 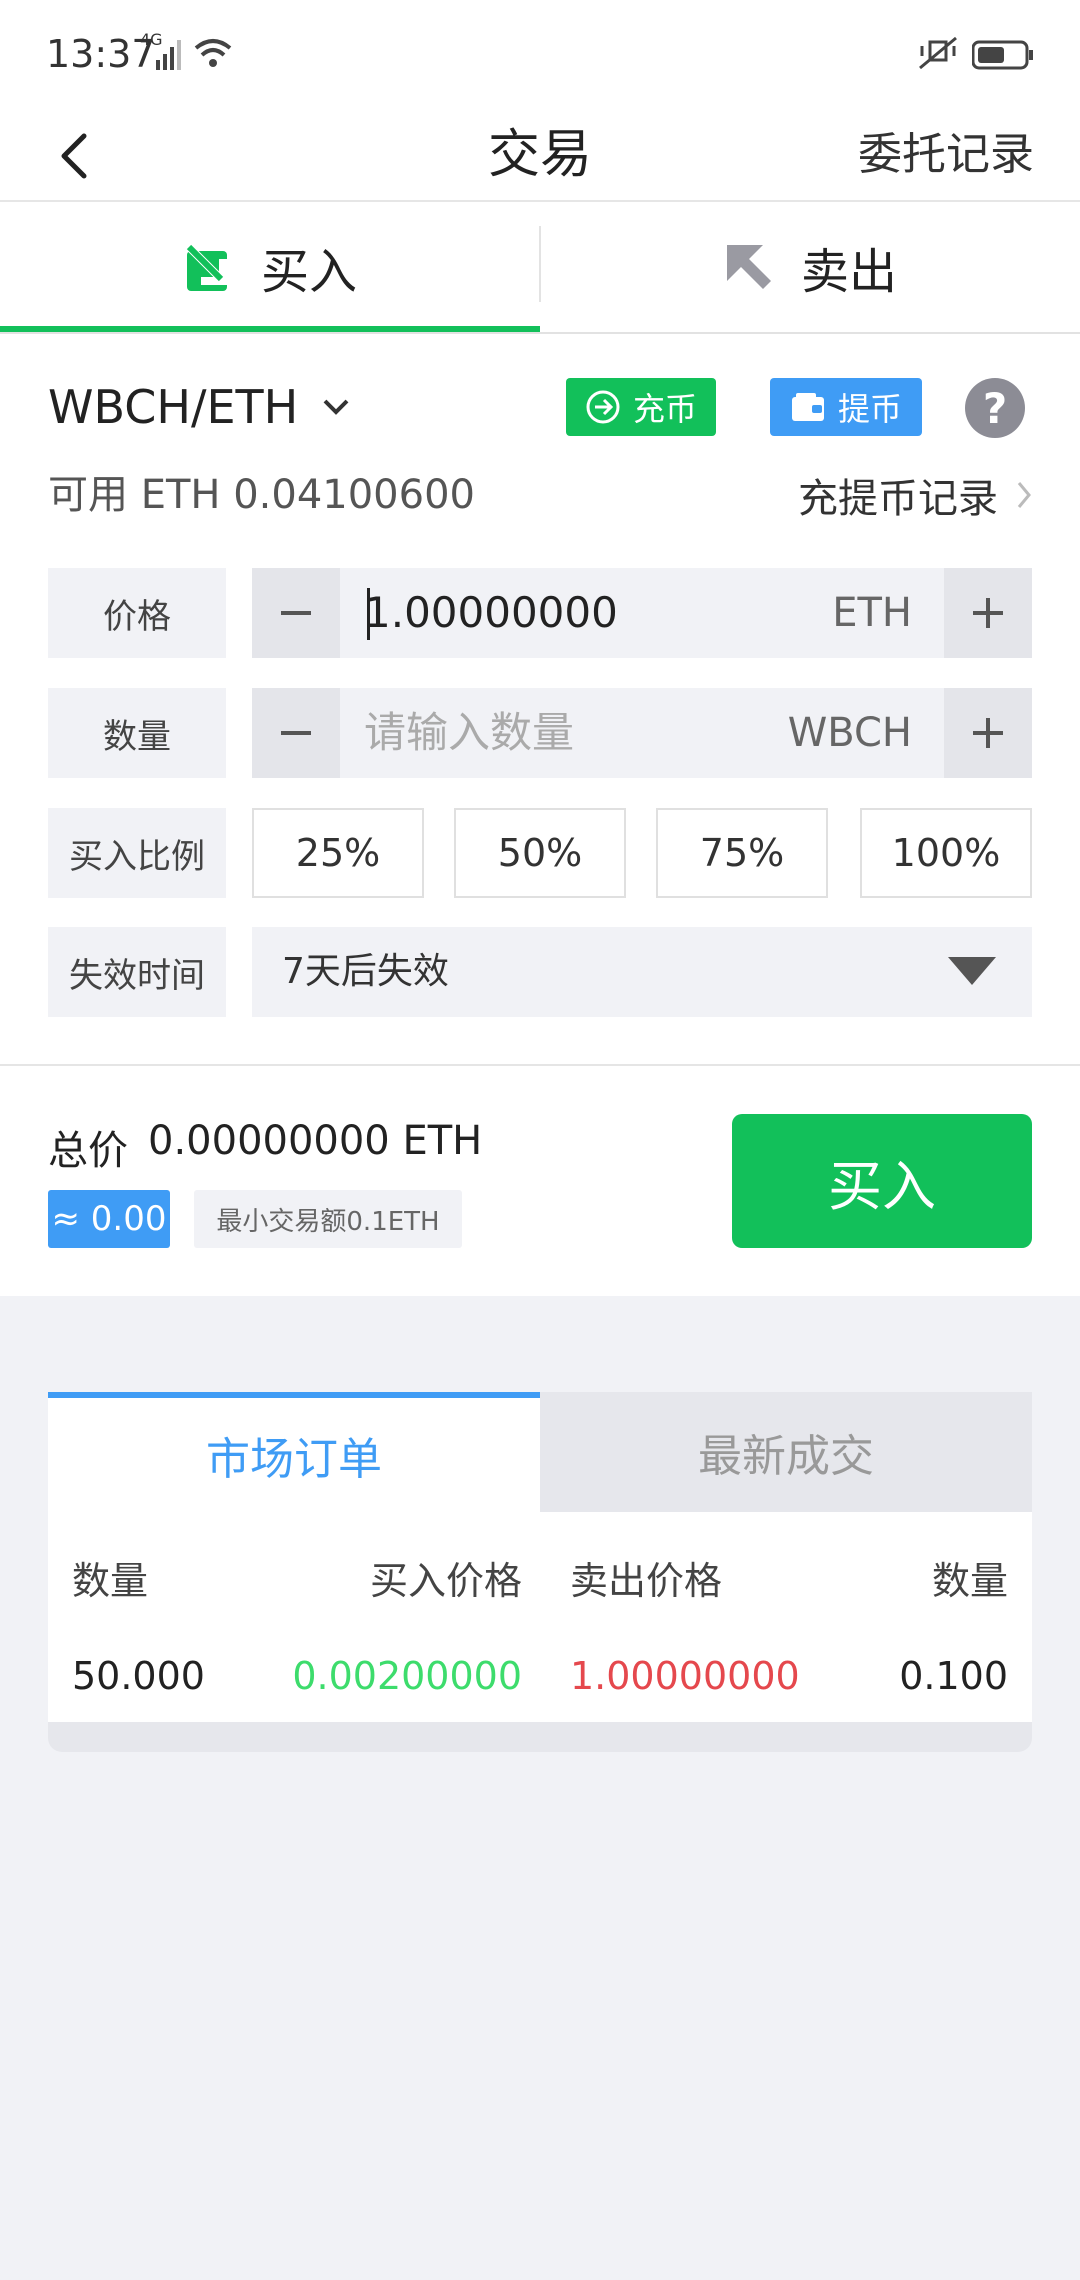 What do you see at coordinates (336, 407) in the screenshot?
I see `chevron-down-icon` at bounding box center [336, 407].